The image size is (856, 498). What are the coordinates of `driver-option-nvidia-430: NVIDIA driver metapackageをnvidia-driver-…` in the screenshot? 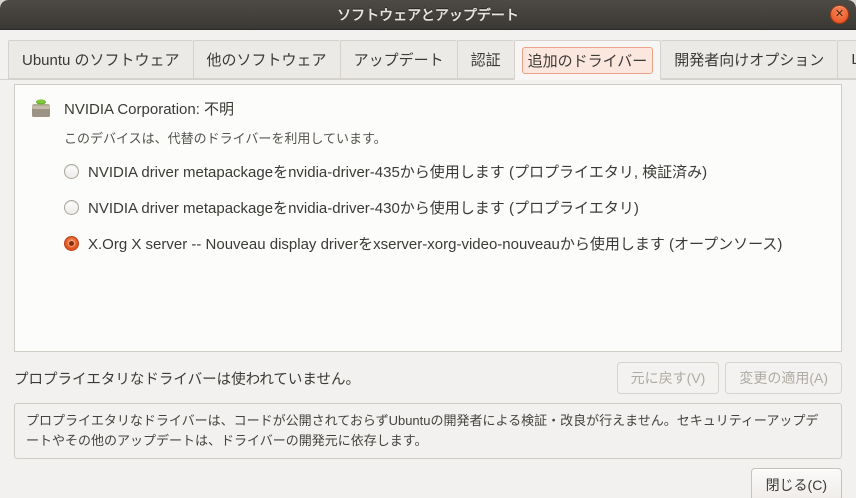 It's located at (445, 207).